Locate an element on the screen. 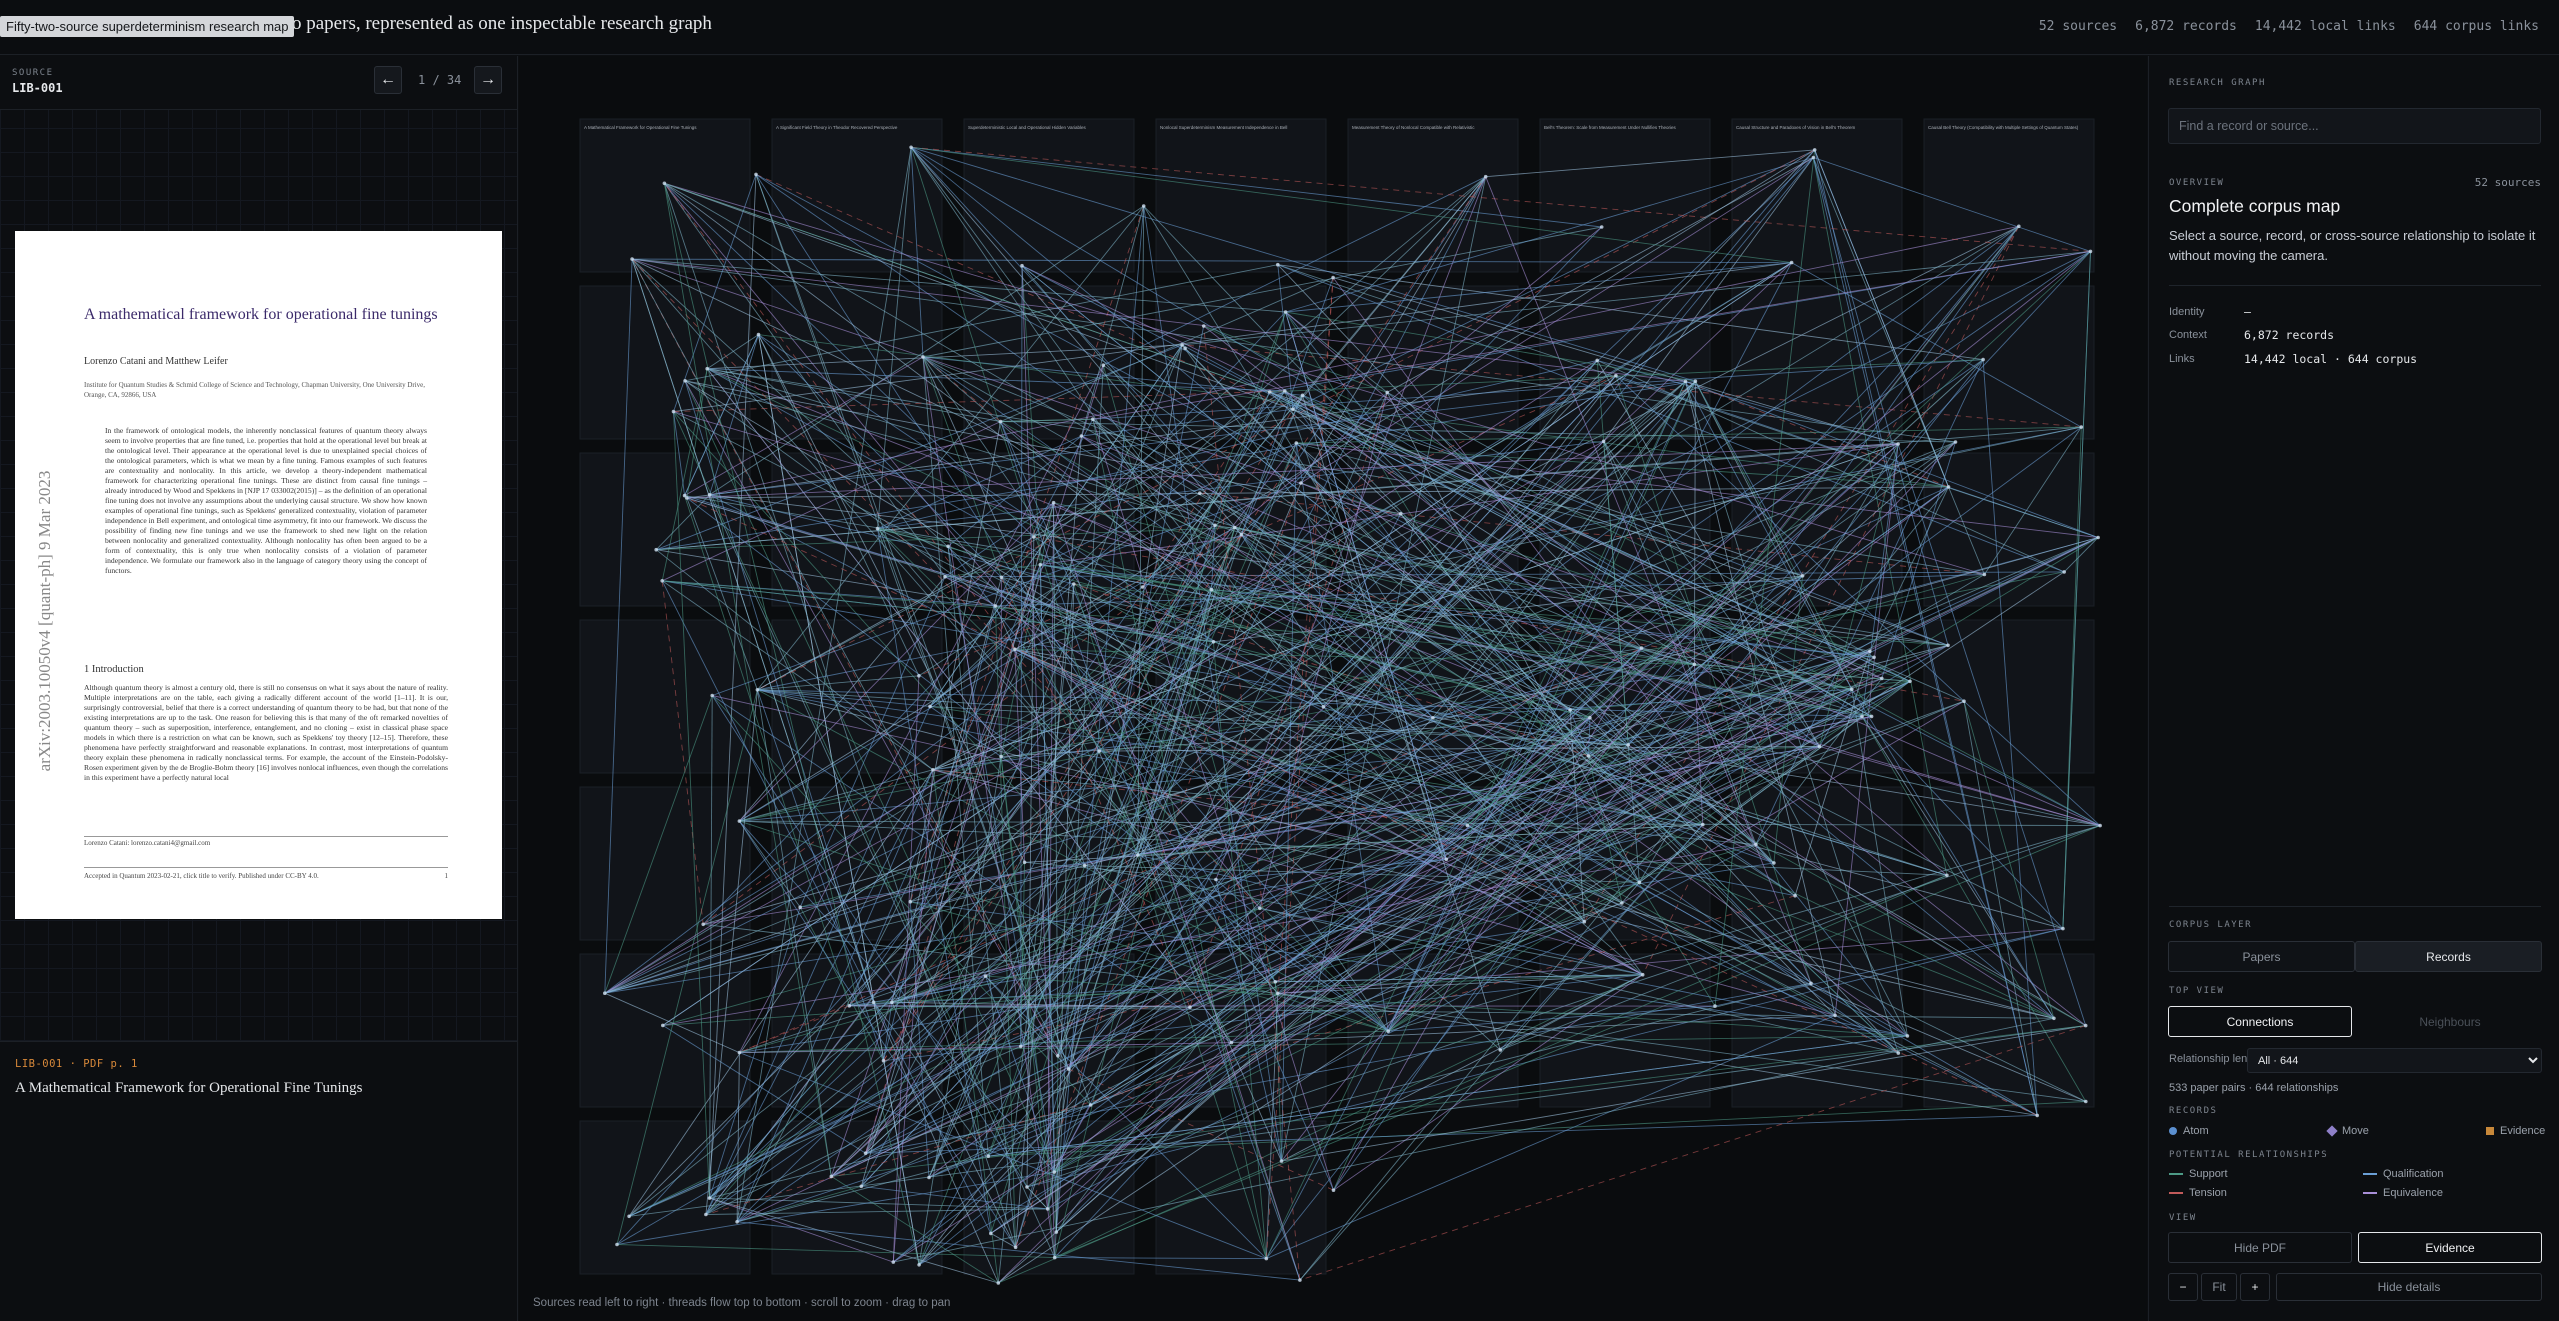 The height and width of the screenshot is (1321, 2559). source-meta: LIB-001 · PDF p. 1 is located at coordinates (76, 1064).